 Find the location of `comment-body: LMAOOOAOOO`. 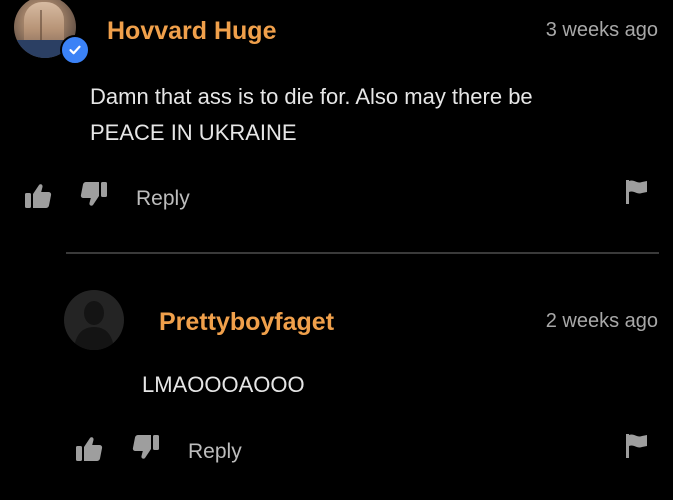

comment-body: LMAOOOAOOO is located at coordinates (223, 385).